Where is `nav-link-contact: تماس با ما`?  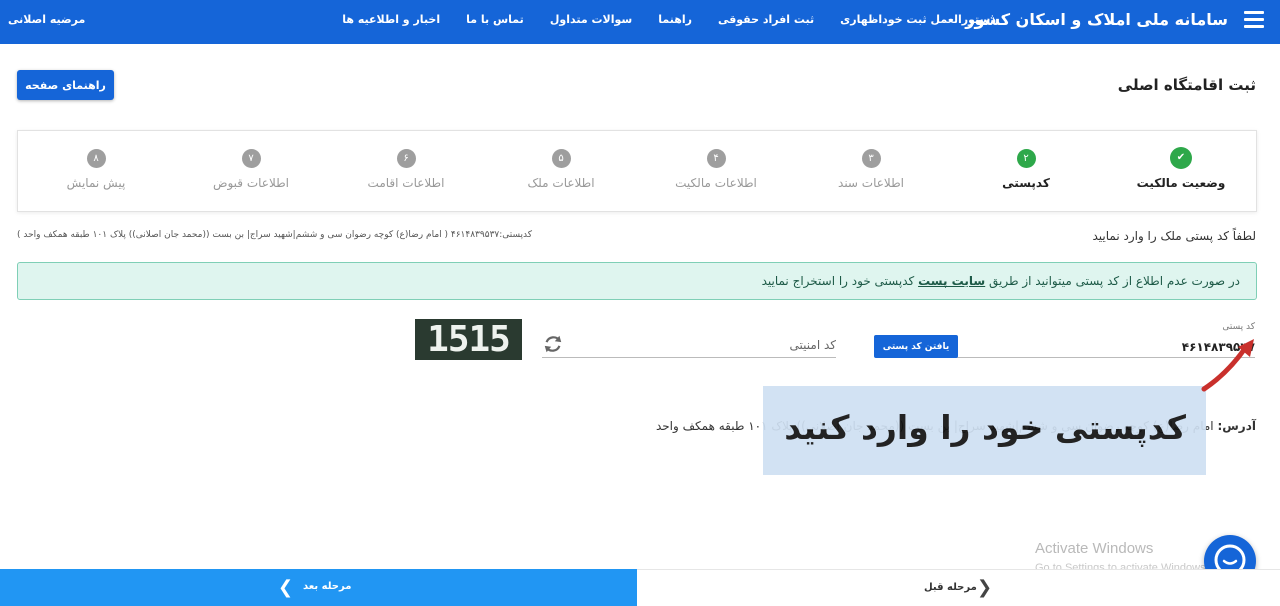 nav-link-contact: تماس با ما is located at coordinates (495, 19).